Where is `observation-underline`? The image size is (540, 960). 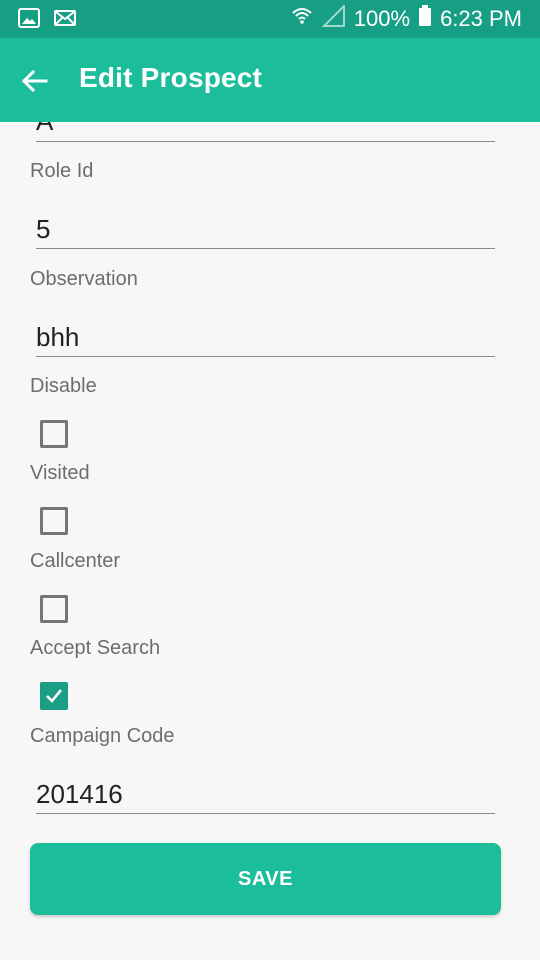 observation-underline is located at coordinates (265, 356).